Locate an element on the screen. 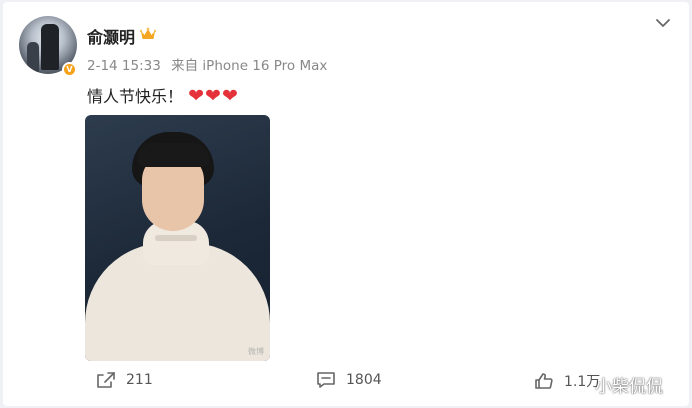  overlay-watermark: 小柴侃侃 is located at coordinates (629, 387).